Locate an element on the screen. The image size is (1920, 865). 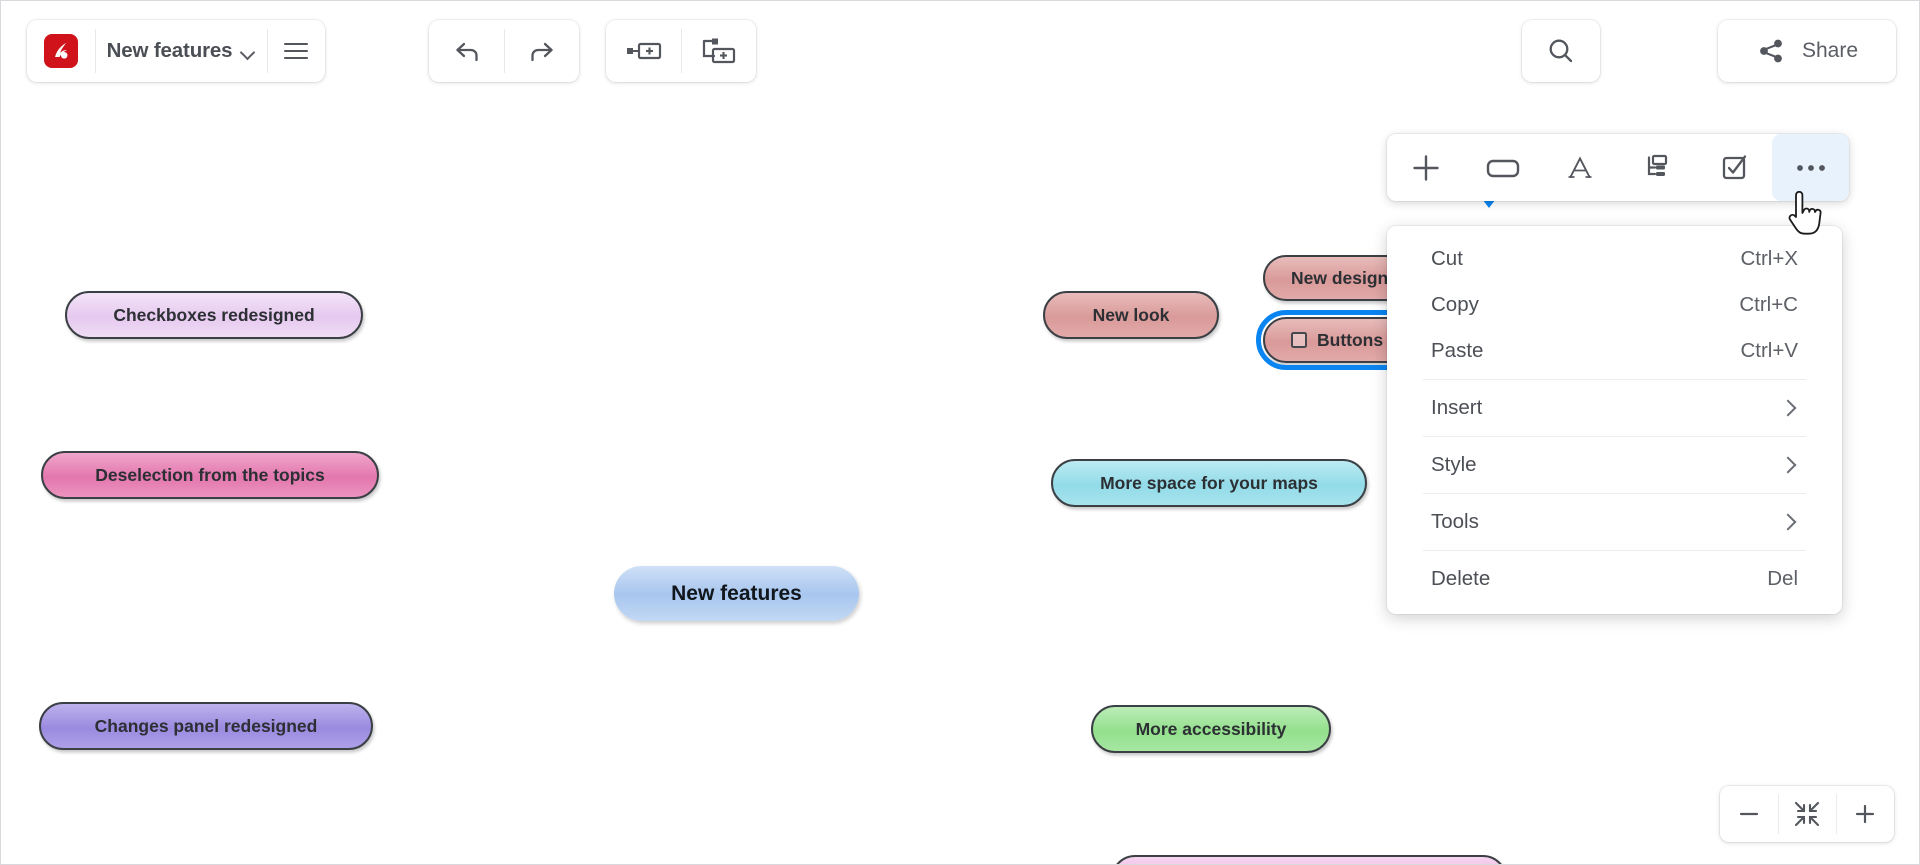
share-button: Share is located at coordinates (1807, 51).